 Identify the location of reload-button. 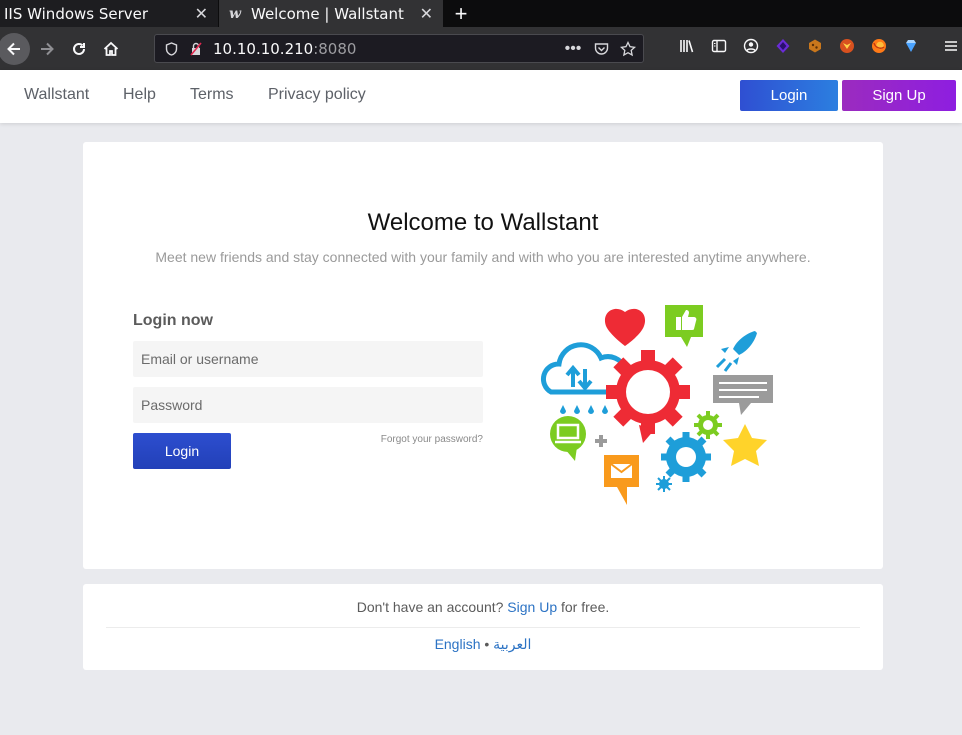
(79, 49).